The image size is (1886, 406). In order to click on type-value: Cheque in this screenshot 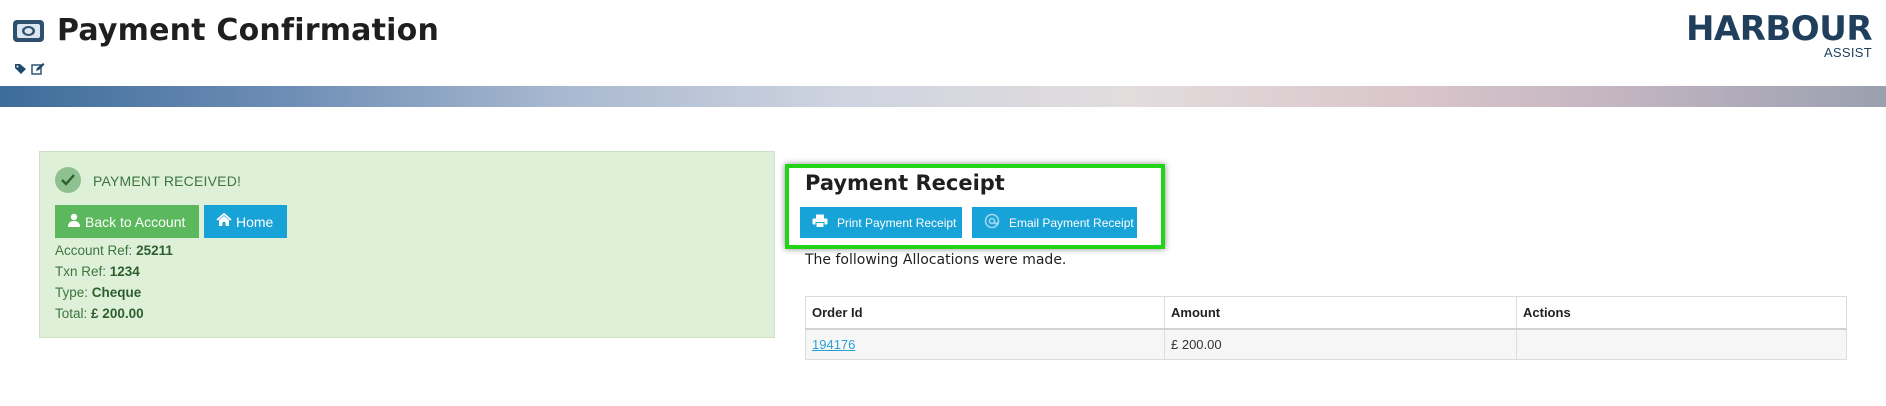, I will do `click(116, 292)`.